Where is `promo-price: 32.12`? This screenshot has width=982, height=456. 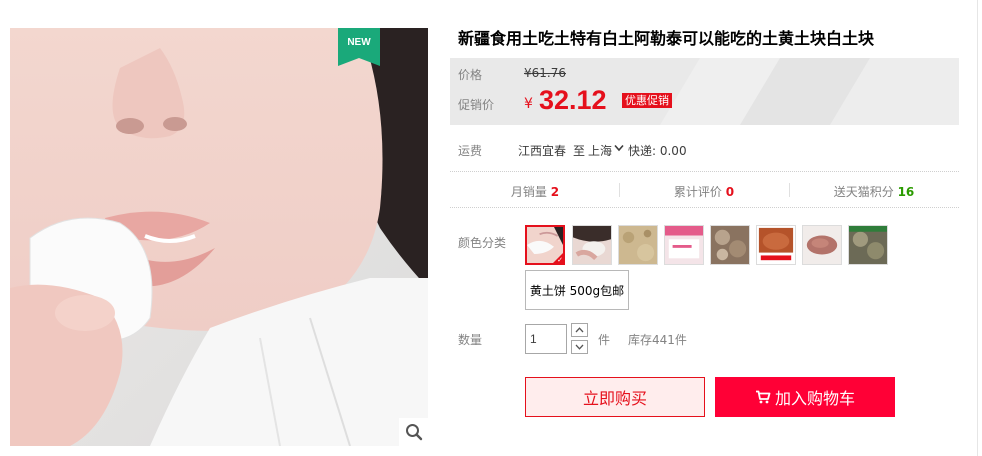
promo-price: 32.12 is located at coordinates (573, 100).